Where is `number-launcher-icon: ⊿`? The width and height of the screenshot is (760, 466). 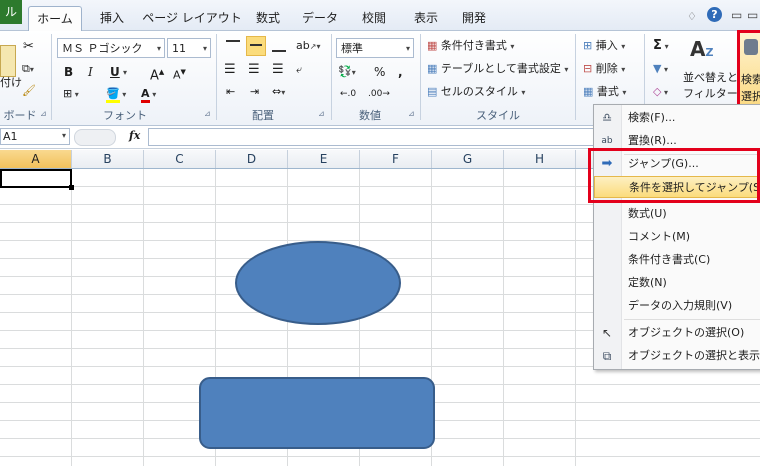 number-launcher-icon: ⊿ is located at coordinates (412, 113).